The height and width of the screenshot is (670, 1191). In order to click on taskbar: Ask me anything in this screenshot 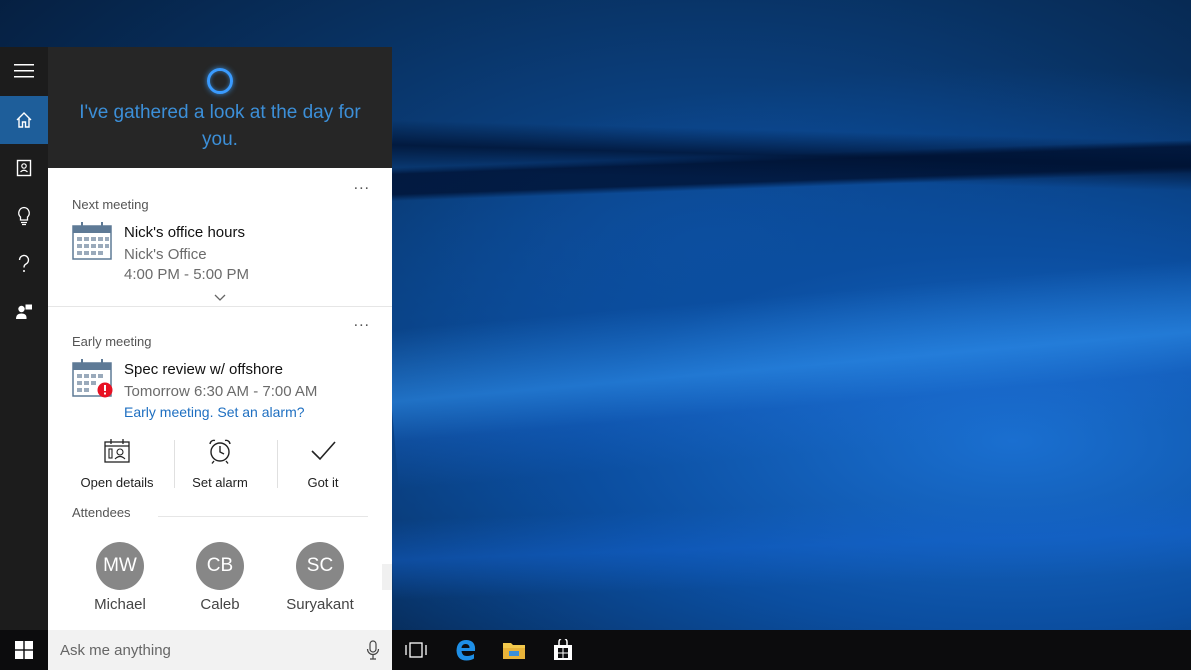, I will do `click(595, 650)`.